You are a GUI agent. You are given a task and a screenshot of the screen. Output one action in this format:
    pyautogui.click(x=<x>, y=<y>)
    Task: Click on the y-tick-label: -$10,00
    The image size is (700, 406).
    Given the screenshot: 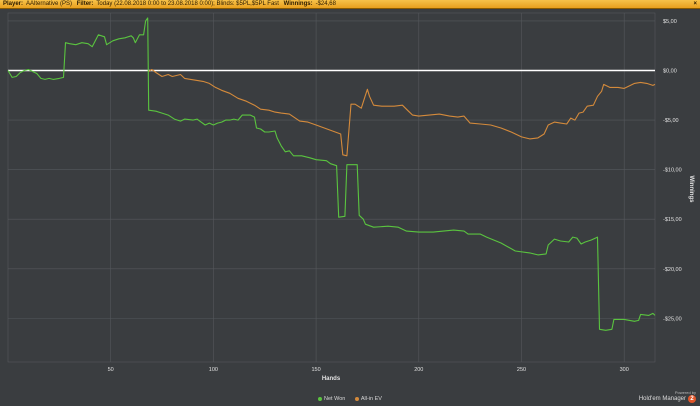 What is the action you would take?
    pyautogui.click(x=672, y=171)
    